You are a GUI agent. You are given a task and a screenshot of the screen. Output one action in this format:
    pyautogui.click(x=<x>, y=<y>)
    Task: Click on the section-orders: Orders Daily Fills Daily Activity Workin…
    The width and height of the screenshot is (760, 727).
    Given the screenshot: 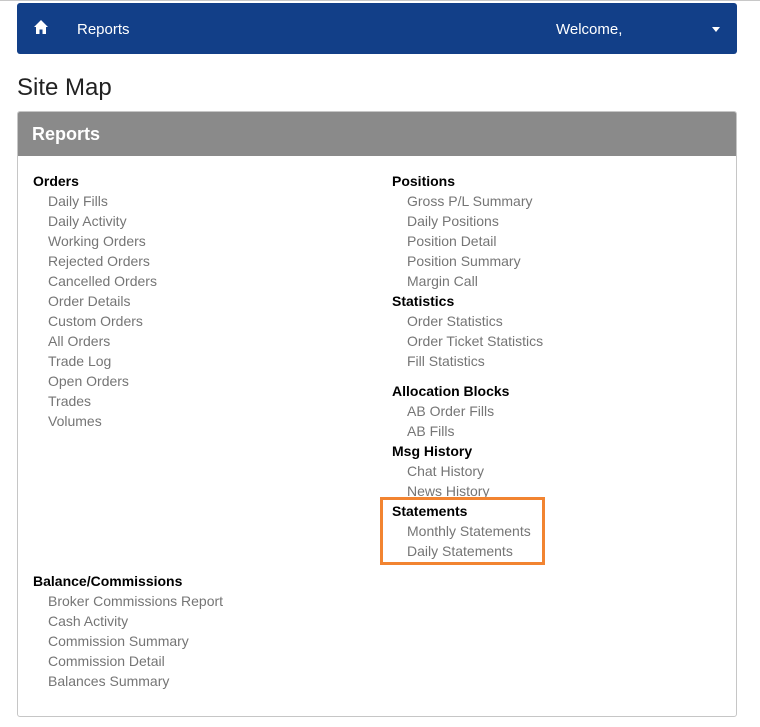 What is the action you would take?
    pyautogui.click(x=95, y=301)
    